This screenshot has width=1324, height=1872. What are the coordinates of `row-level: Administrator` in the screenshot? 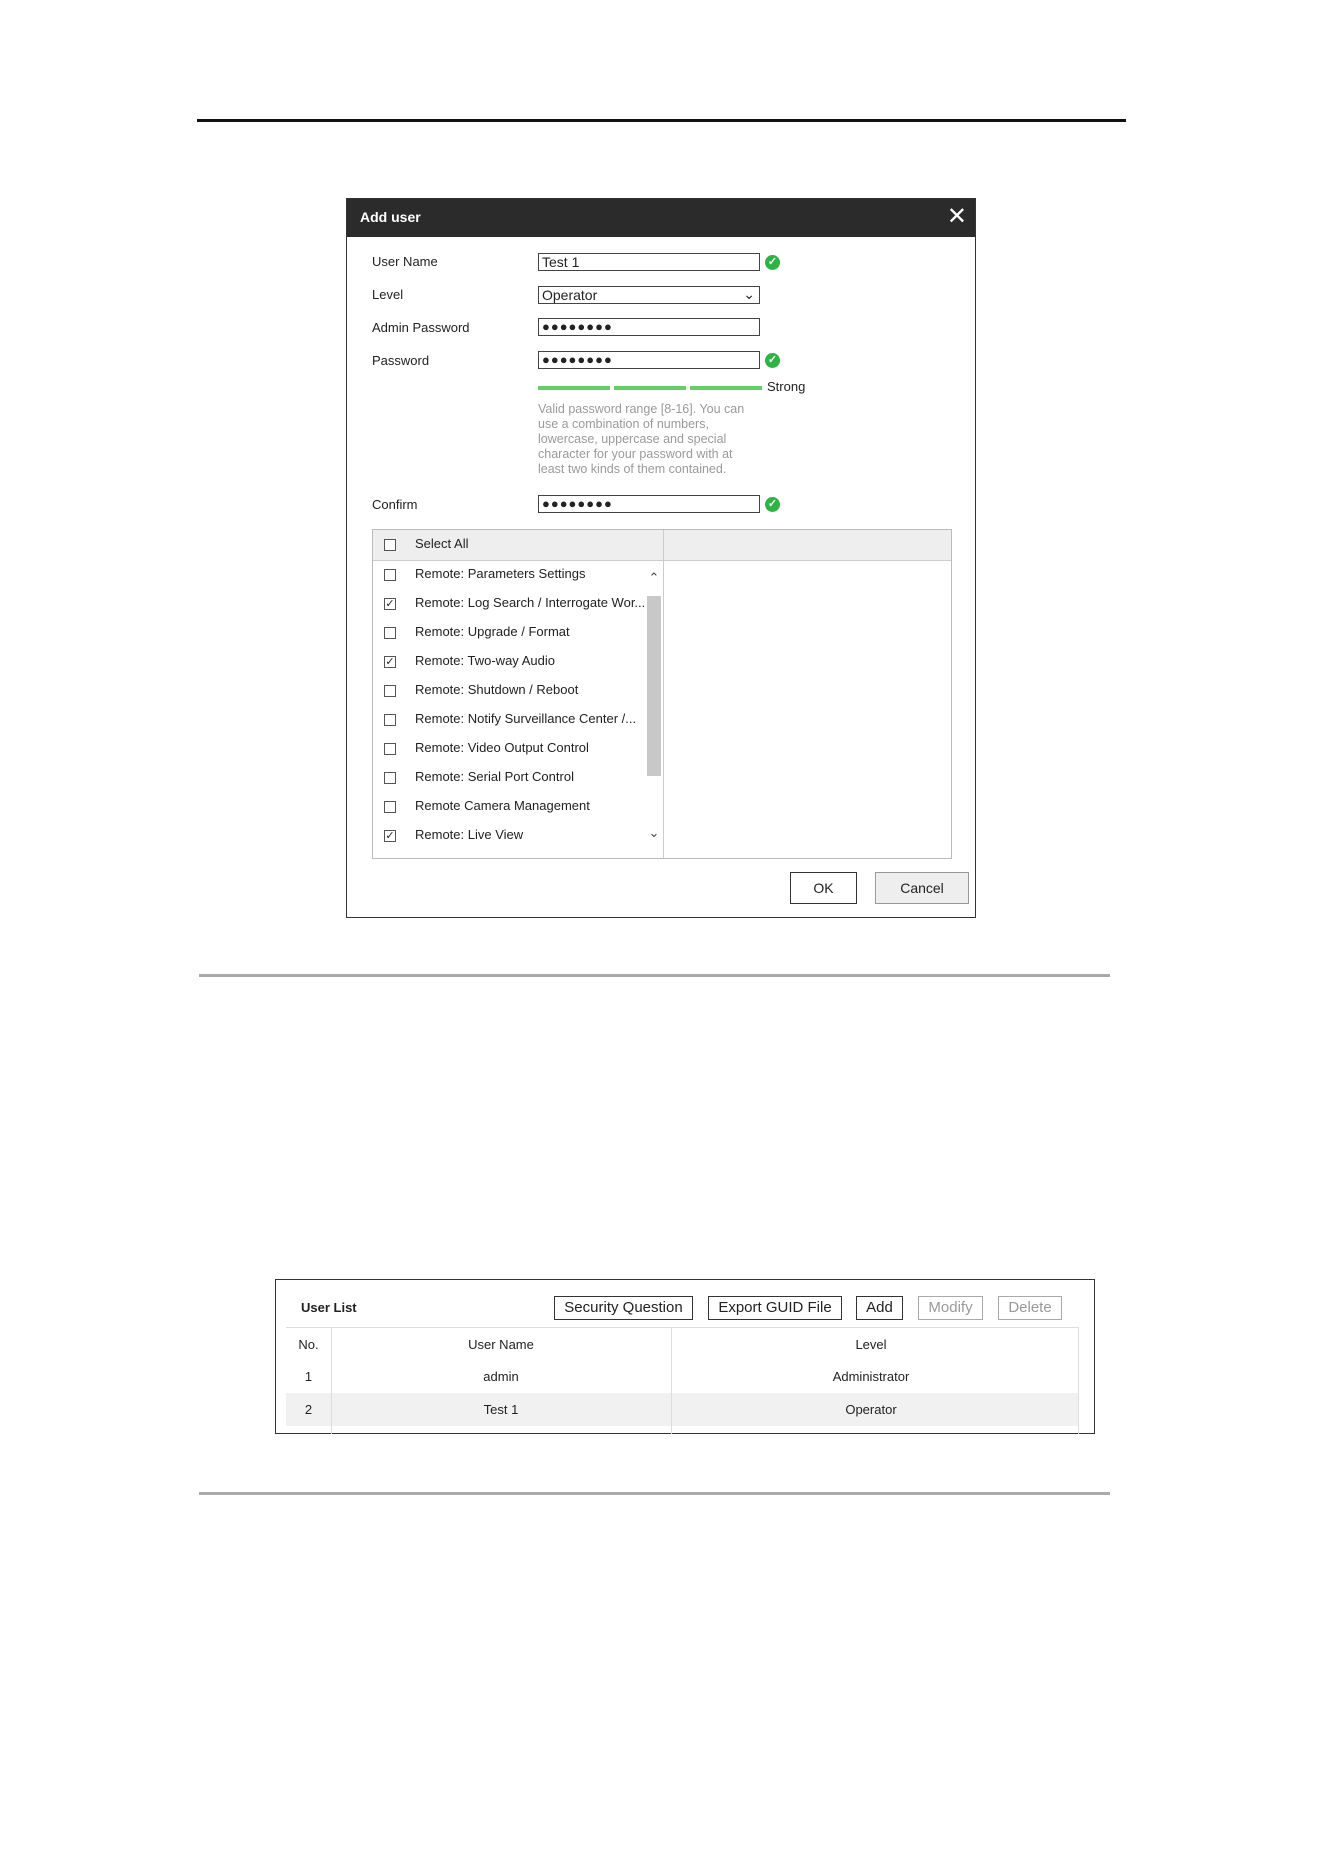 It's located at (871, 1376).